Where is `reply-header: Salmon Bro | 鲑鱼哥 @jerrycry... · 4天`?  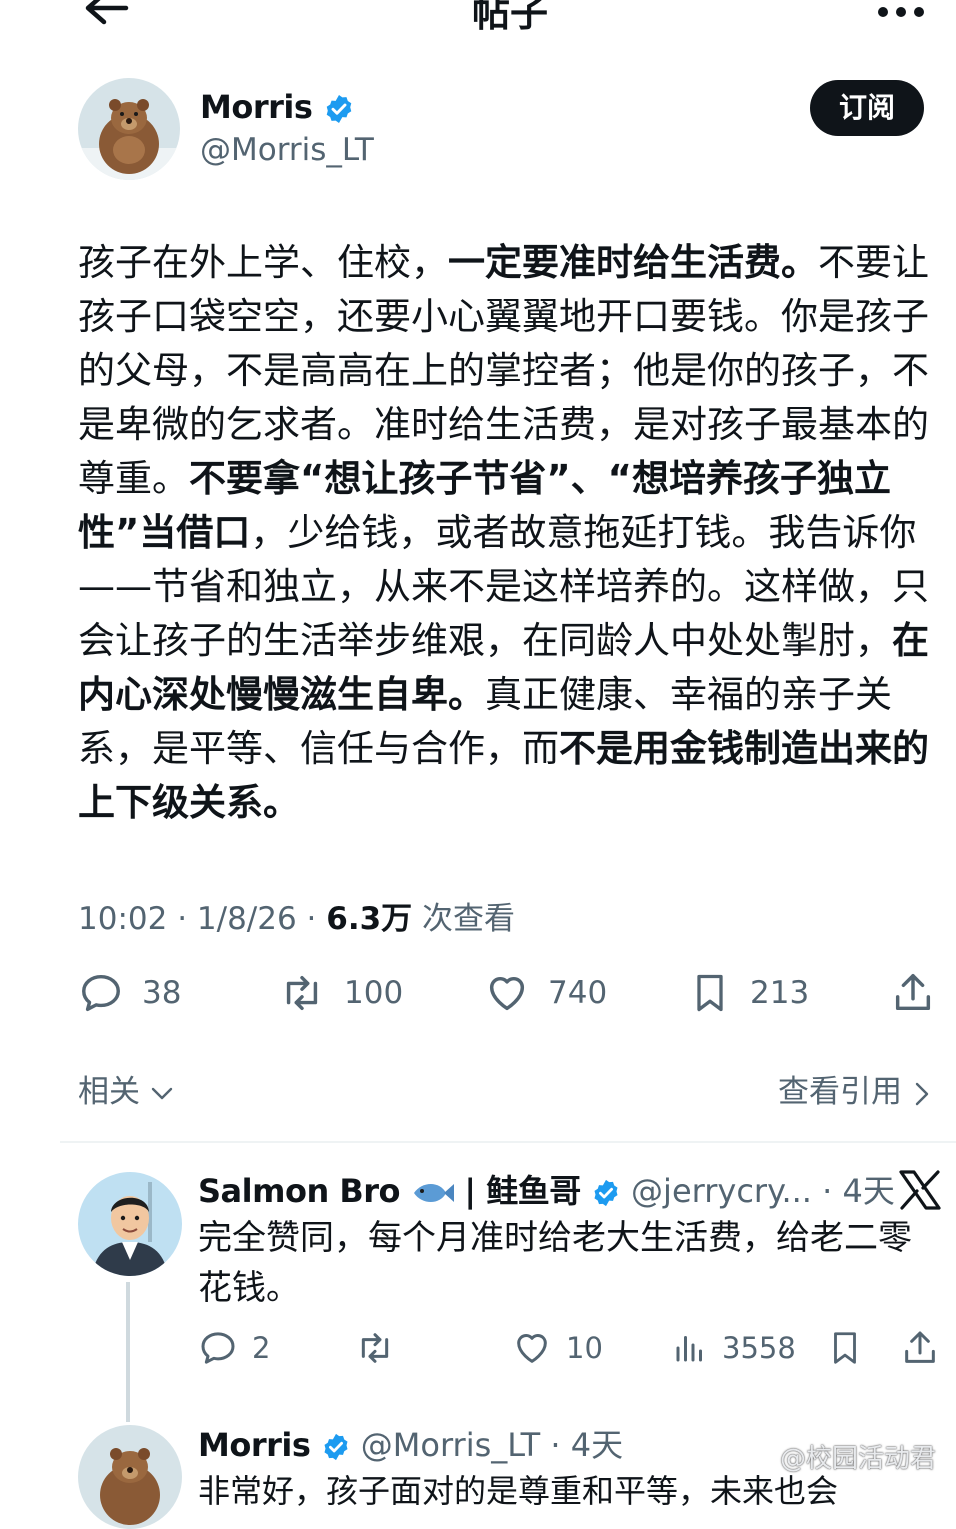
reply-header: Salmon Bro | 鲑鱼哥 @jerrycry... · 4天 is located at coordinates (546, 1189).